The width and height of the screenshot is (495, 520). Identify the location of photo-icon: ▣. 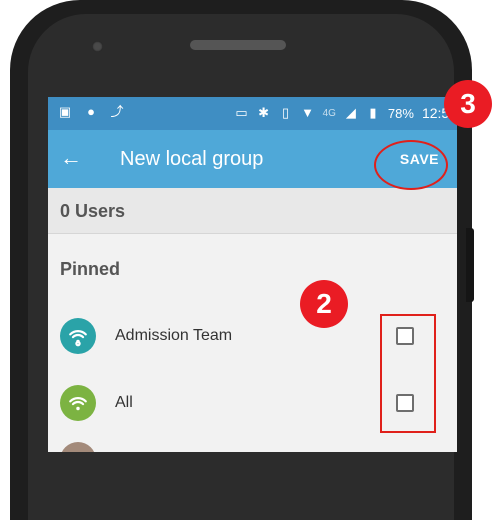
(65, 111).